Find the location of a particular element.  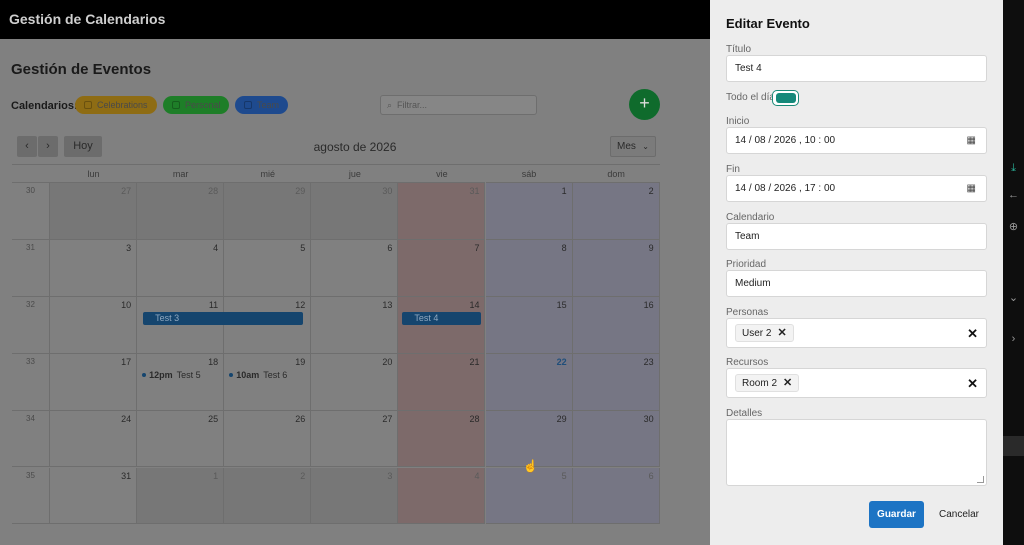

calendar-select: Team is located at coordinates (856, 236).